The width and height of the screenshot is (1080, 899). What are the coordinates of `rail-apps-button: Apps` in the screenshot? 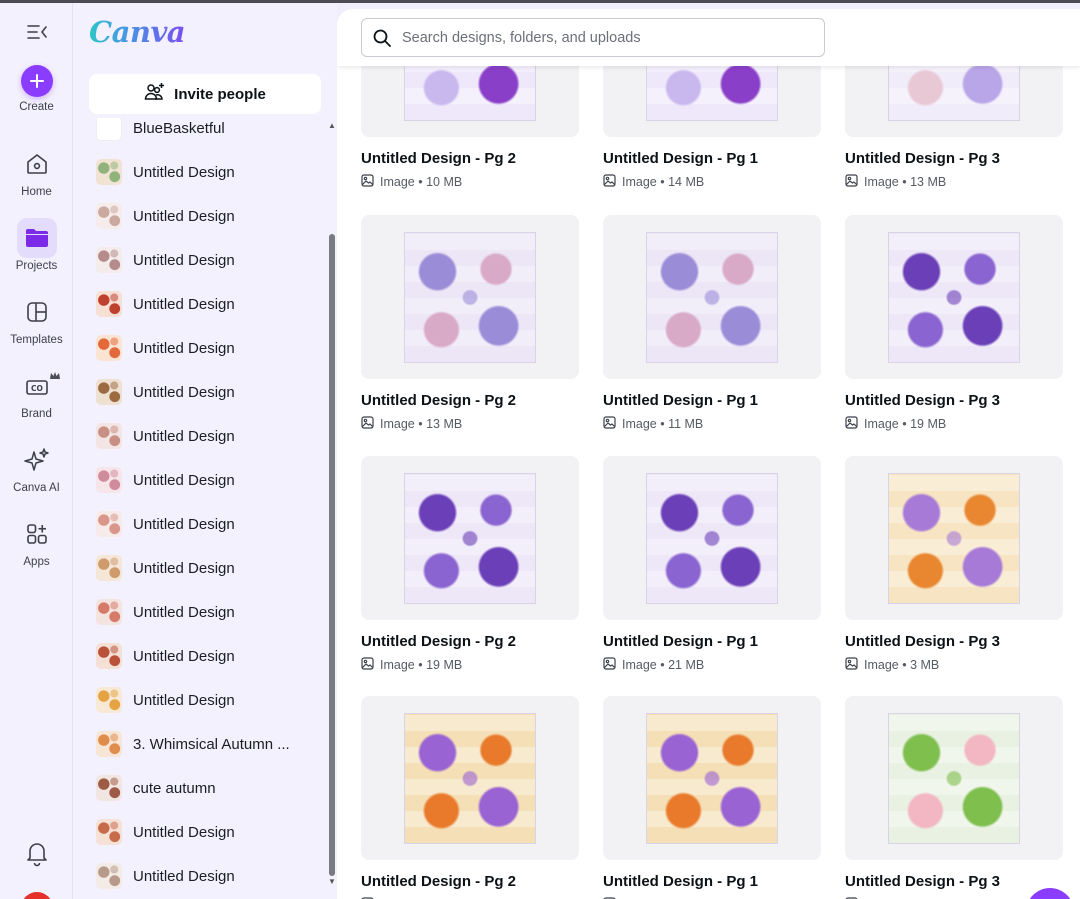 It's located at (36, 541).